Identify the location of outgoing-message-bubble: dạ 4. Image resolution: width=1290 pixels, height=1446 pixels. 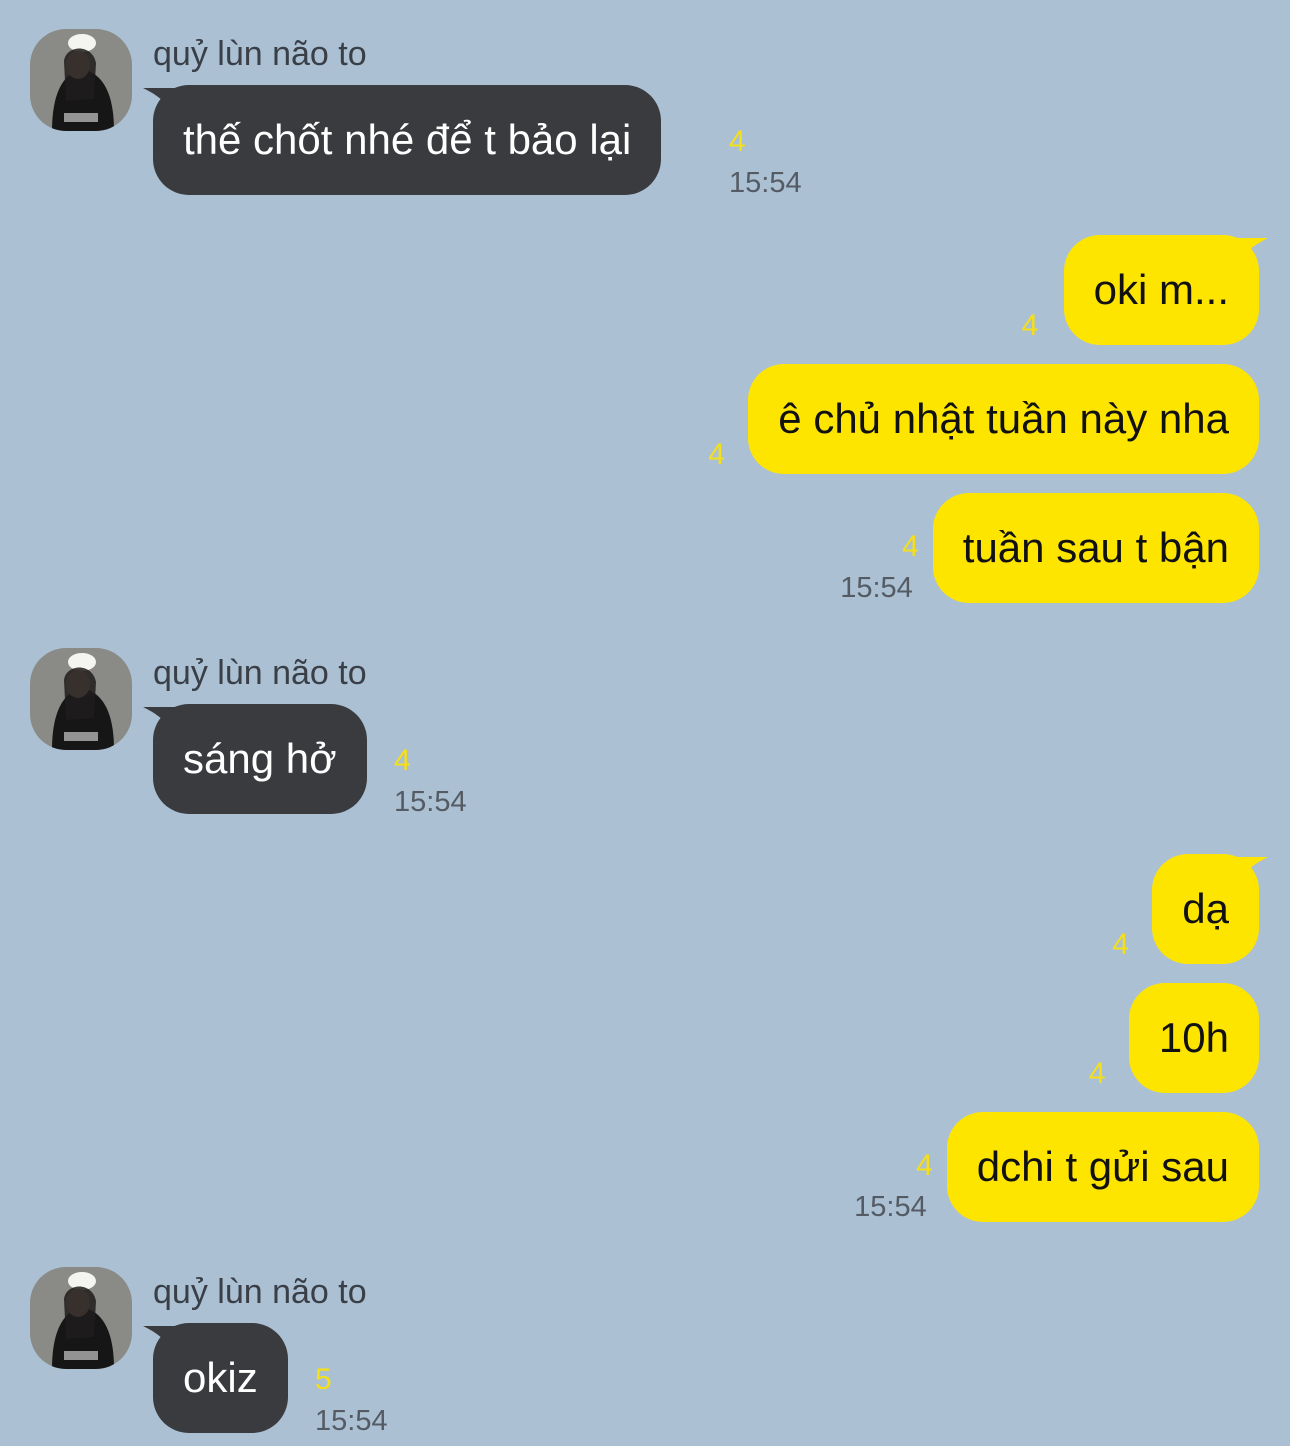
(1185, 909).